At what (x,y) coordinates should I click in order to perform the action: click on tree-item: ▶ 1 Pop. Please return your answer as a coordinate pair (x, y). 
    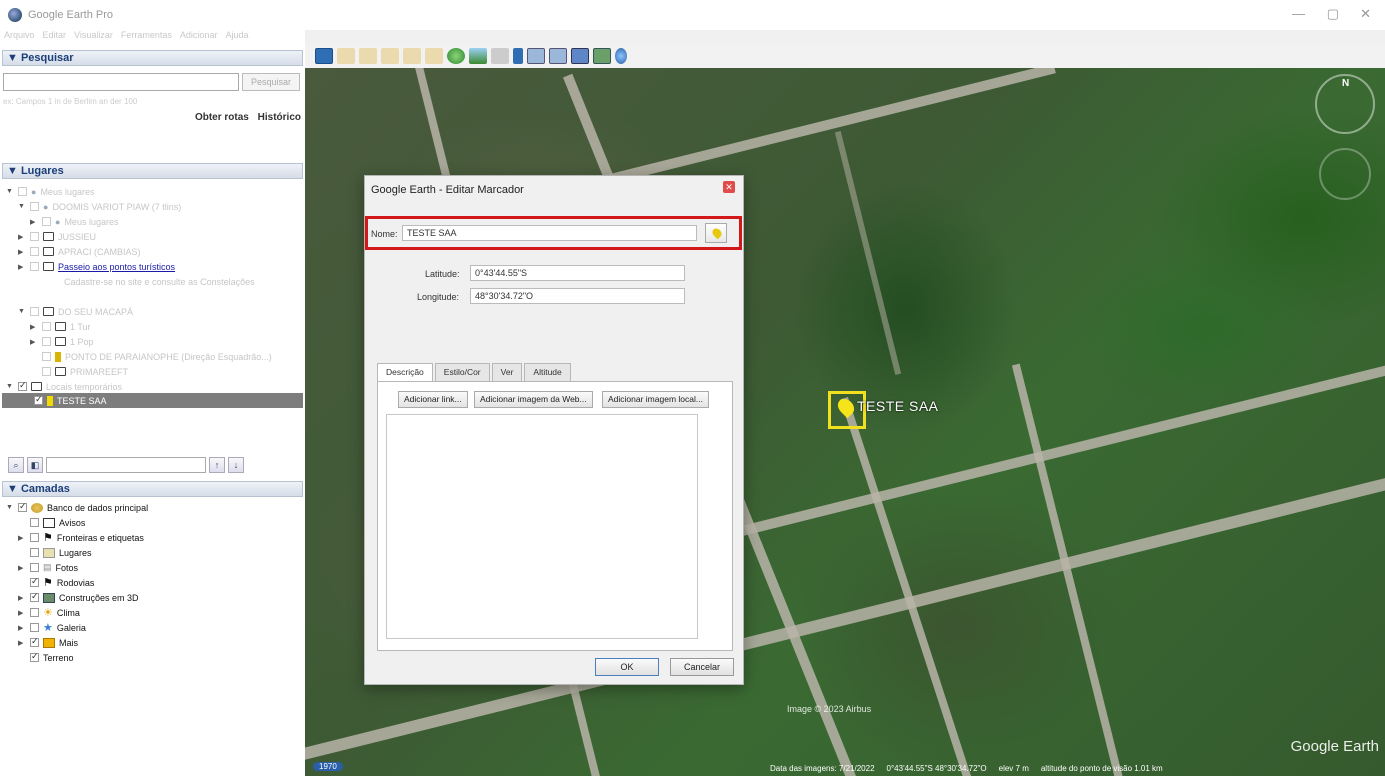
    Looking at the image, I should click on (62, 341).